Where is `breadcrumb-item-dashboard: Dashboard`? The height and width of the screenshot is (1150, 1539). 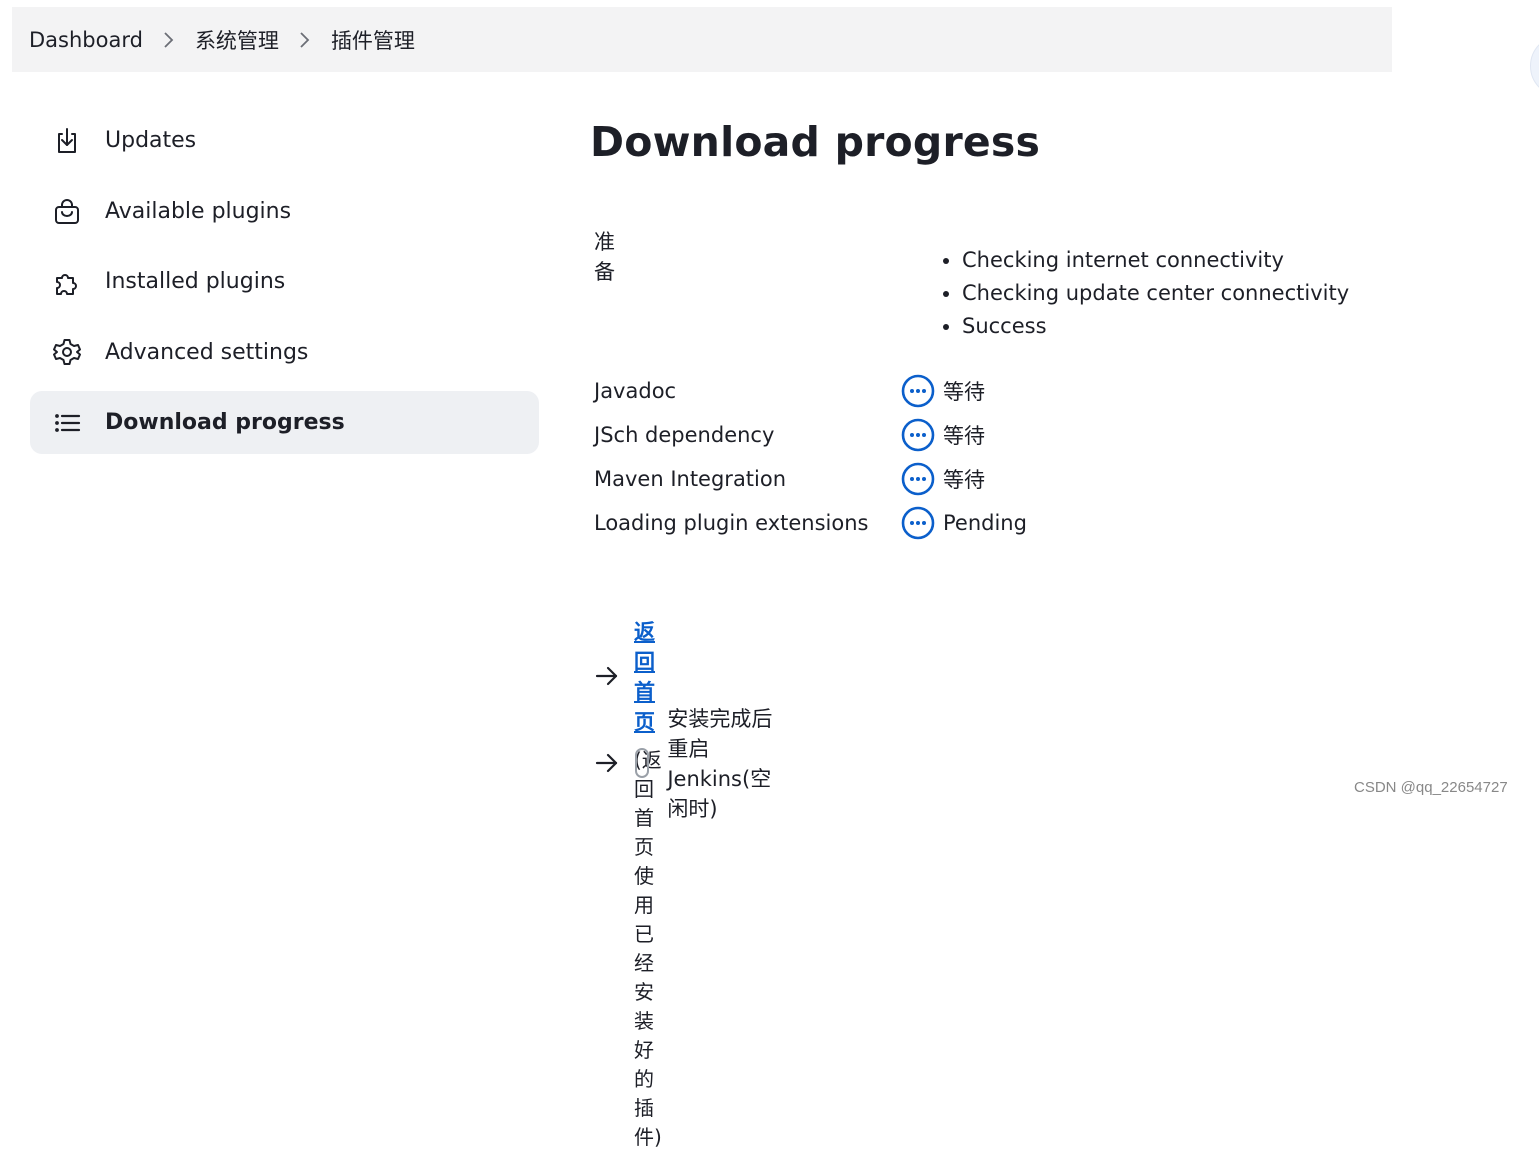 breadcrumb-item-dashboard: Dashboard is located at coordinates (86, 40).